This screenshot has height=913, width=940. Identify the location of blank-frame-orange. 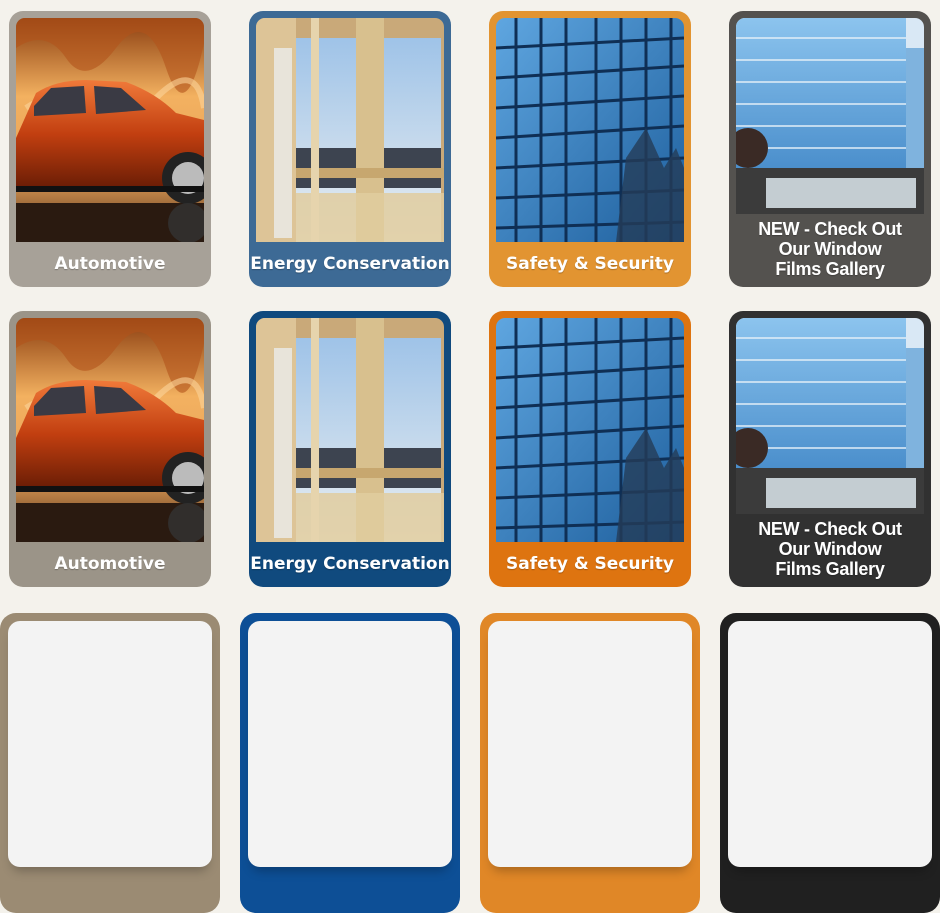
(590, 763).